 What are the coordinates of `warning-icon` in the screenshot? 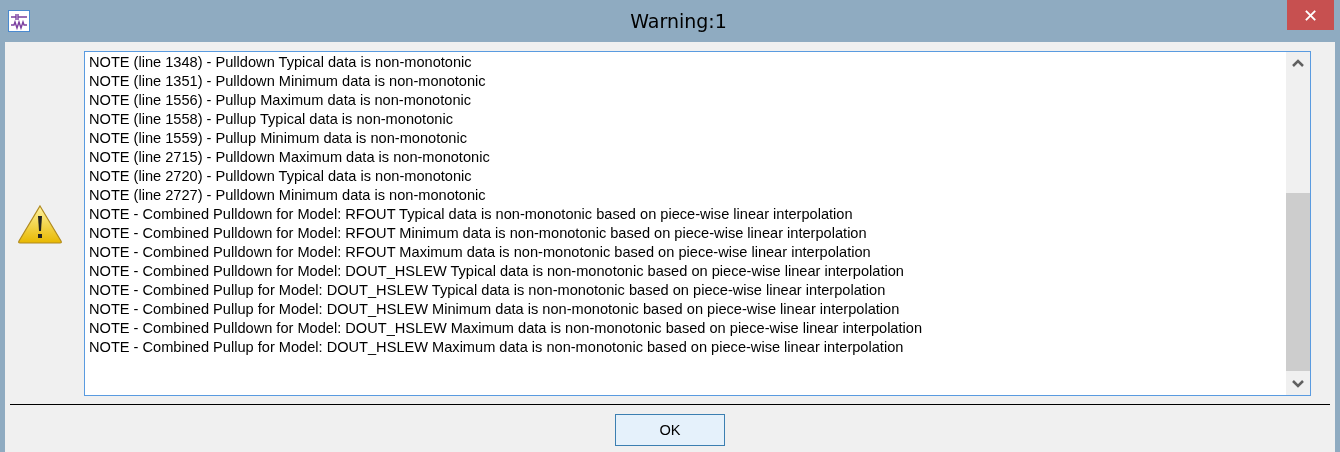 It's located at (40, 223).